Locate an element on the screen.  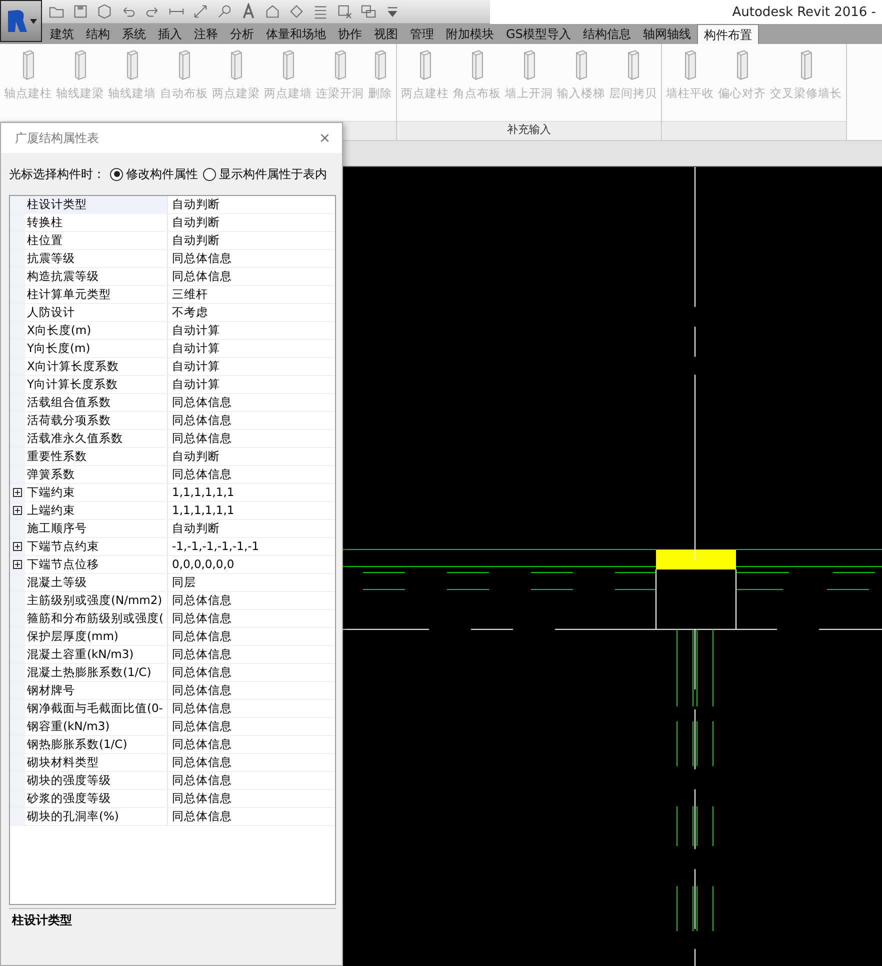
ribbon-tab: 视图 is located at coordinates (386, 34).